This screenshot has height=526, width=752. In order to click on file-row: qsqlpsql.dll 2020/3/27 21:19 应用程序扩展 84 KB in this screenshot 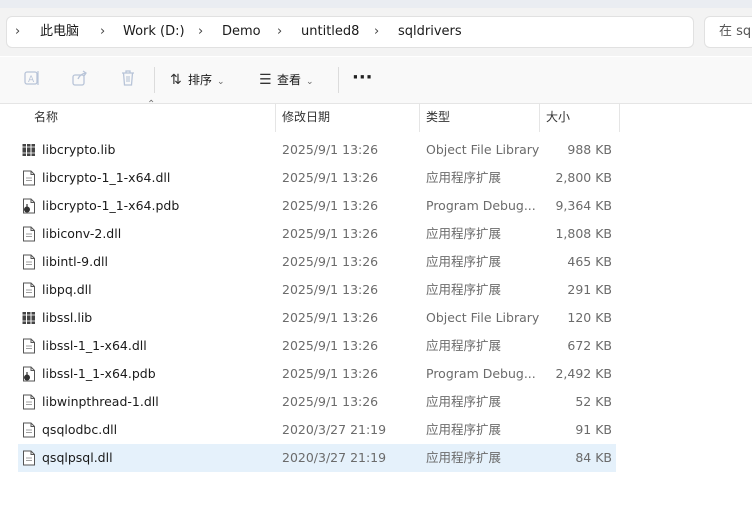, I will do `click(317, 458)`.